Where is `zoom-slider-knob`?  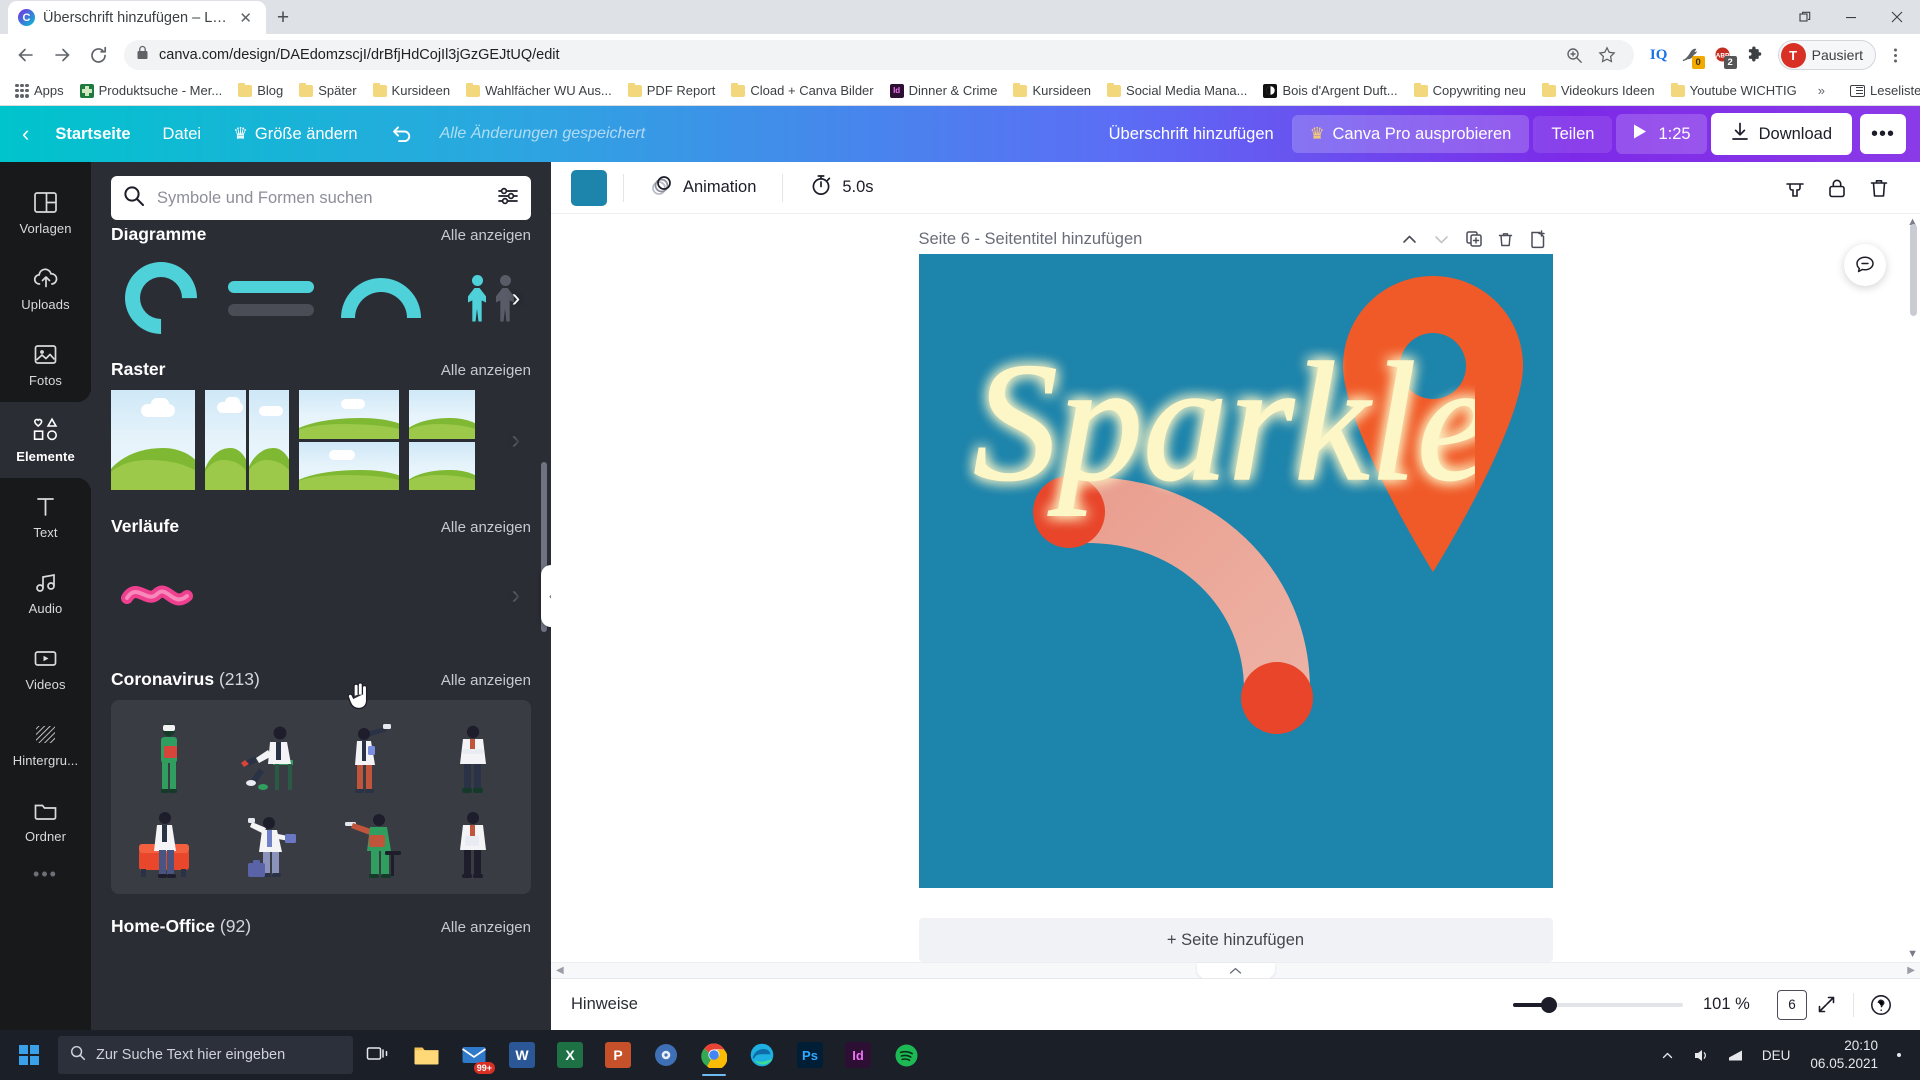
zoom-slider-knob is located at coordinates (1549, 1004).